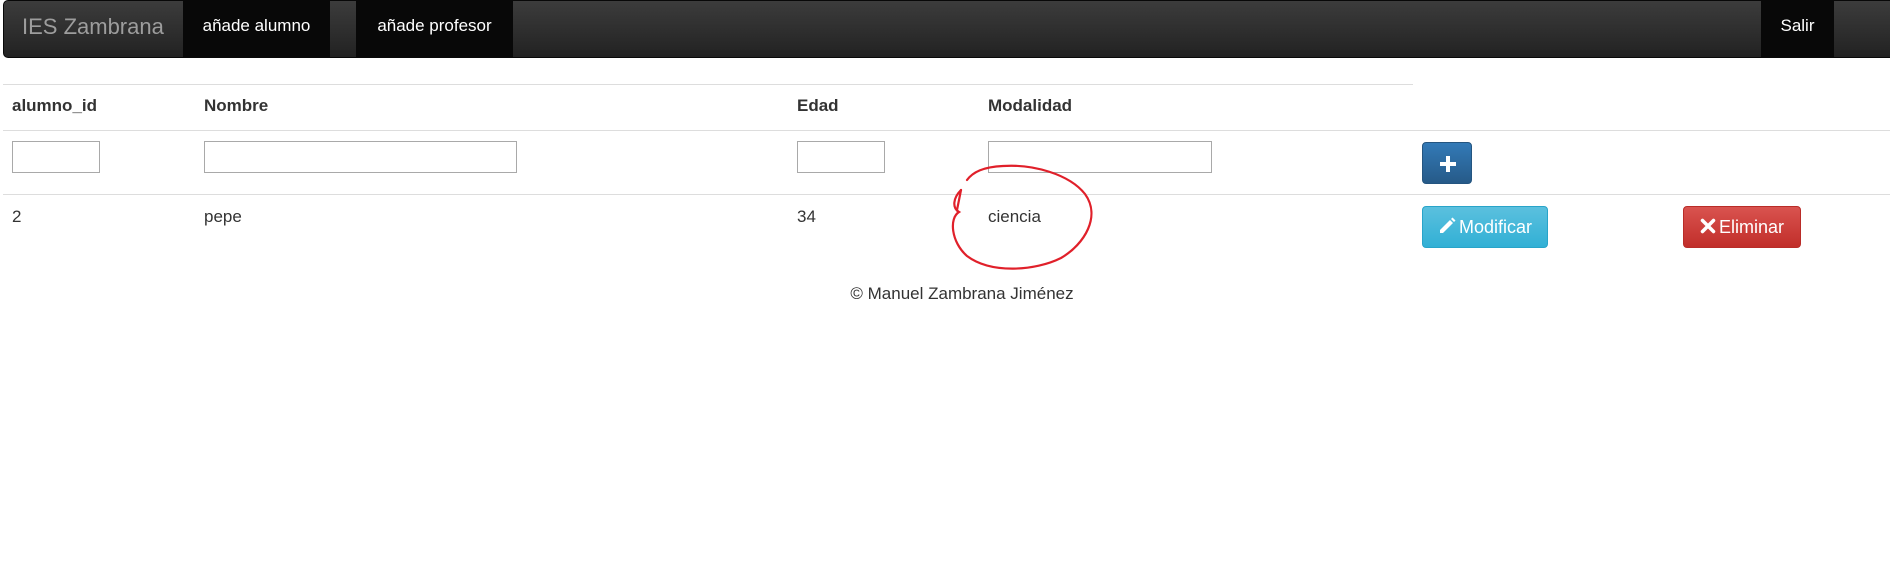  I want to click on new-alumno-id-input, so click(56, 157).